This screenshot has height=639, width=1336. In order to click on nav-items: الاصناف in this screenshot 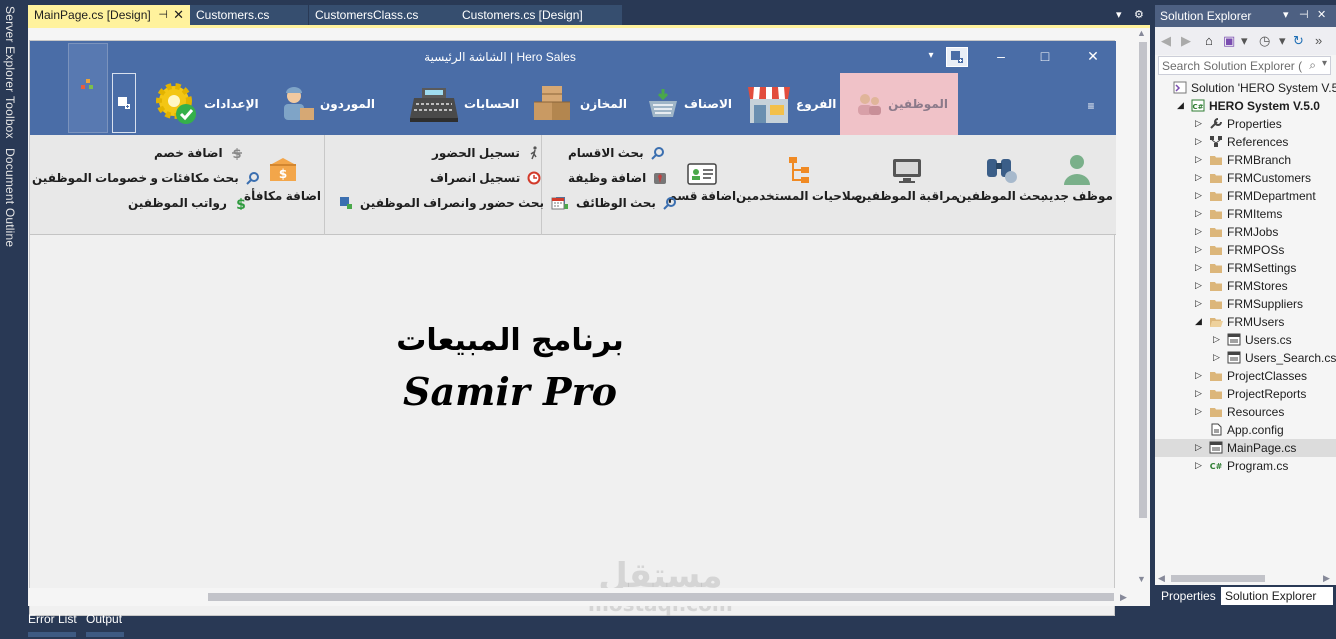, I will do `click(687, 104)`.